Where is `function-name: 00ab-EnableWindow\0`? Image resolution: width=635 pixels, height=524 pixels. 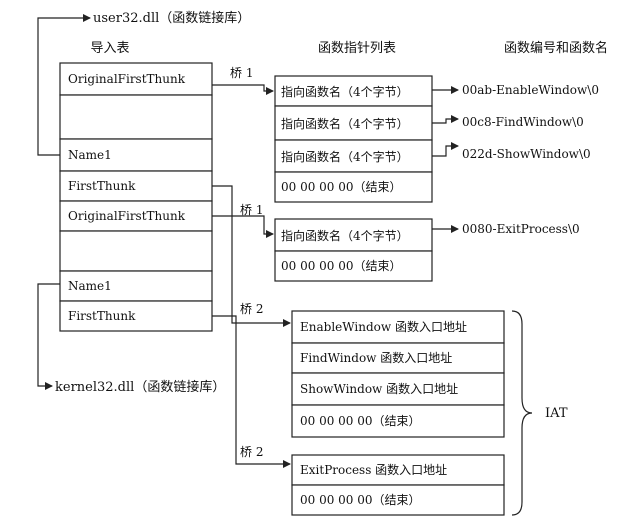
function-name: 00ab-EnableWindow\0 is located at coordinates (530, 90).